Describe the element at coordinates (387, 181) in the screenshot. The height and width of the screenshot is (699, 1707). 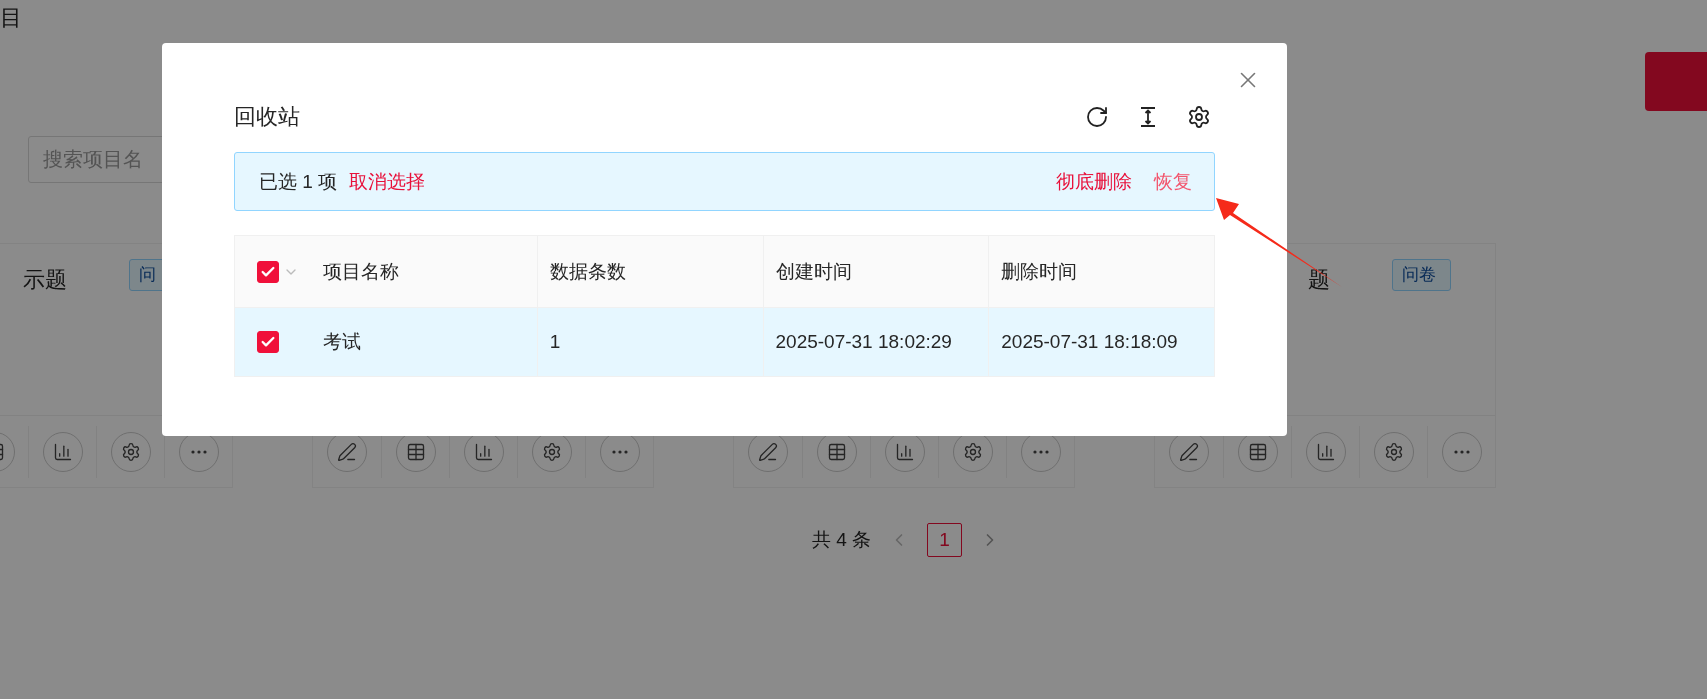
I see `clear-selection-link: 取消选择` at that location.